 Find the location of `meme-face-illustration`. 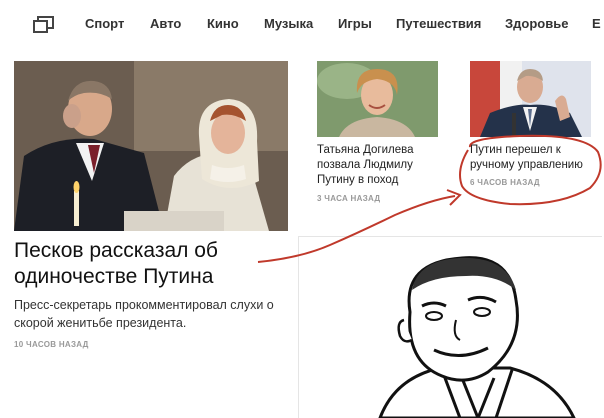

meme-face-illustration is located at coordinates (477, 337).